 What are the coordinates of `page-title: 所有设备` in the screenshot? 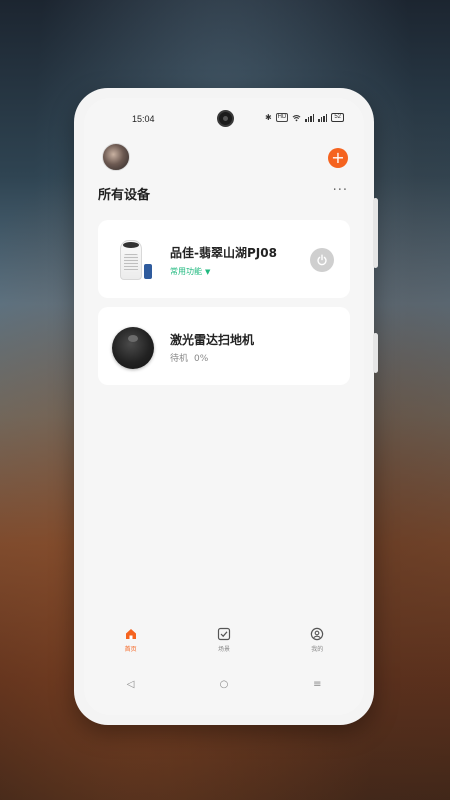 It's located at (124, 195).